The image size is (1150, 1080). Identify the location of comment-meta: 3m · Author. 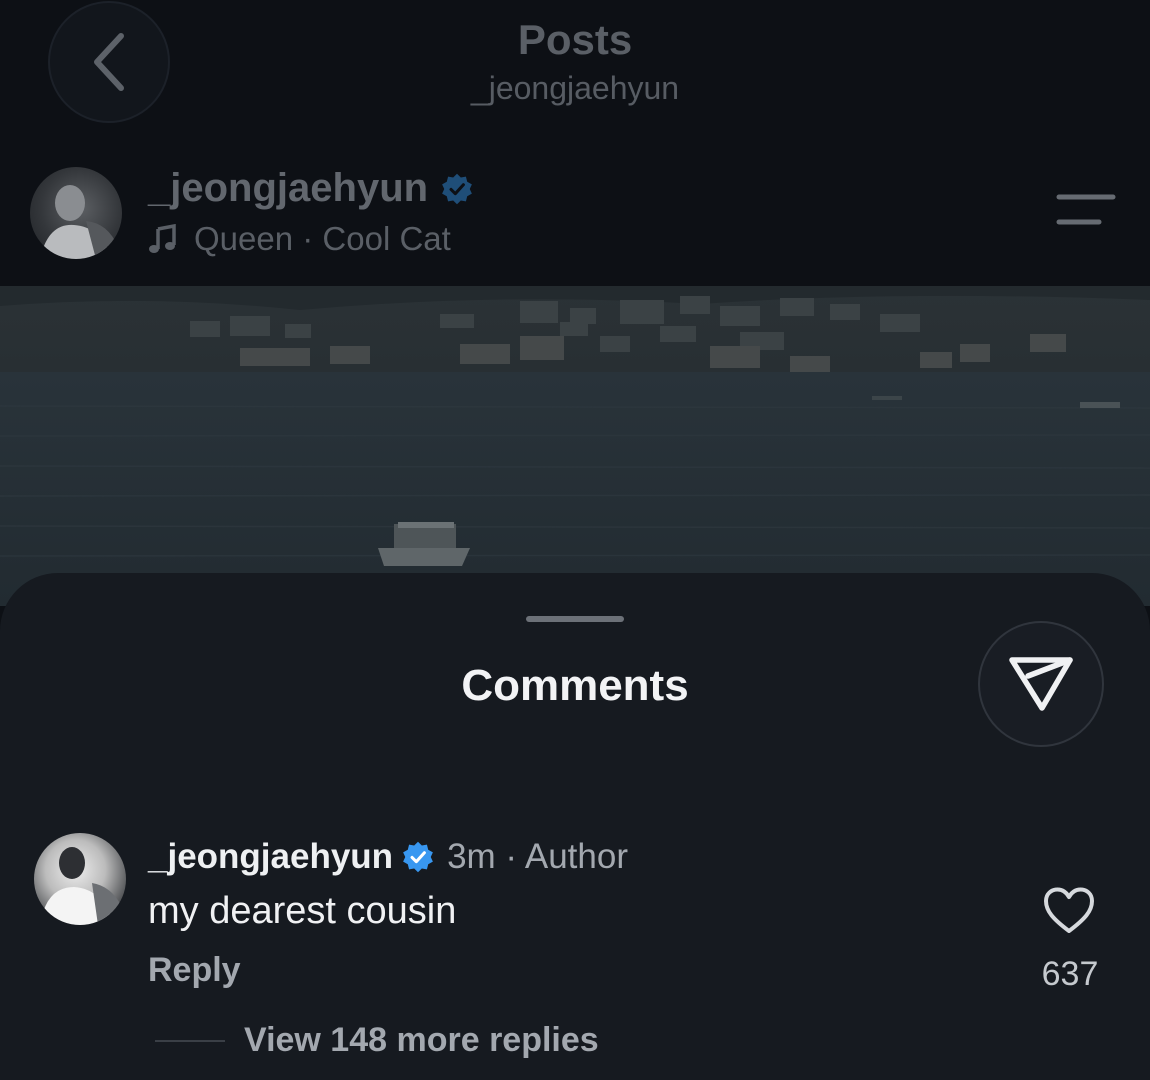
(537, 856).